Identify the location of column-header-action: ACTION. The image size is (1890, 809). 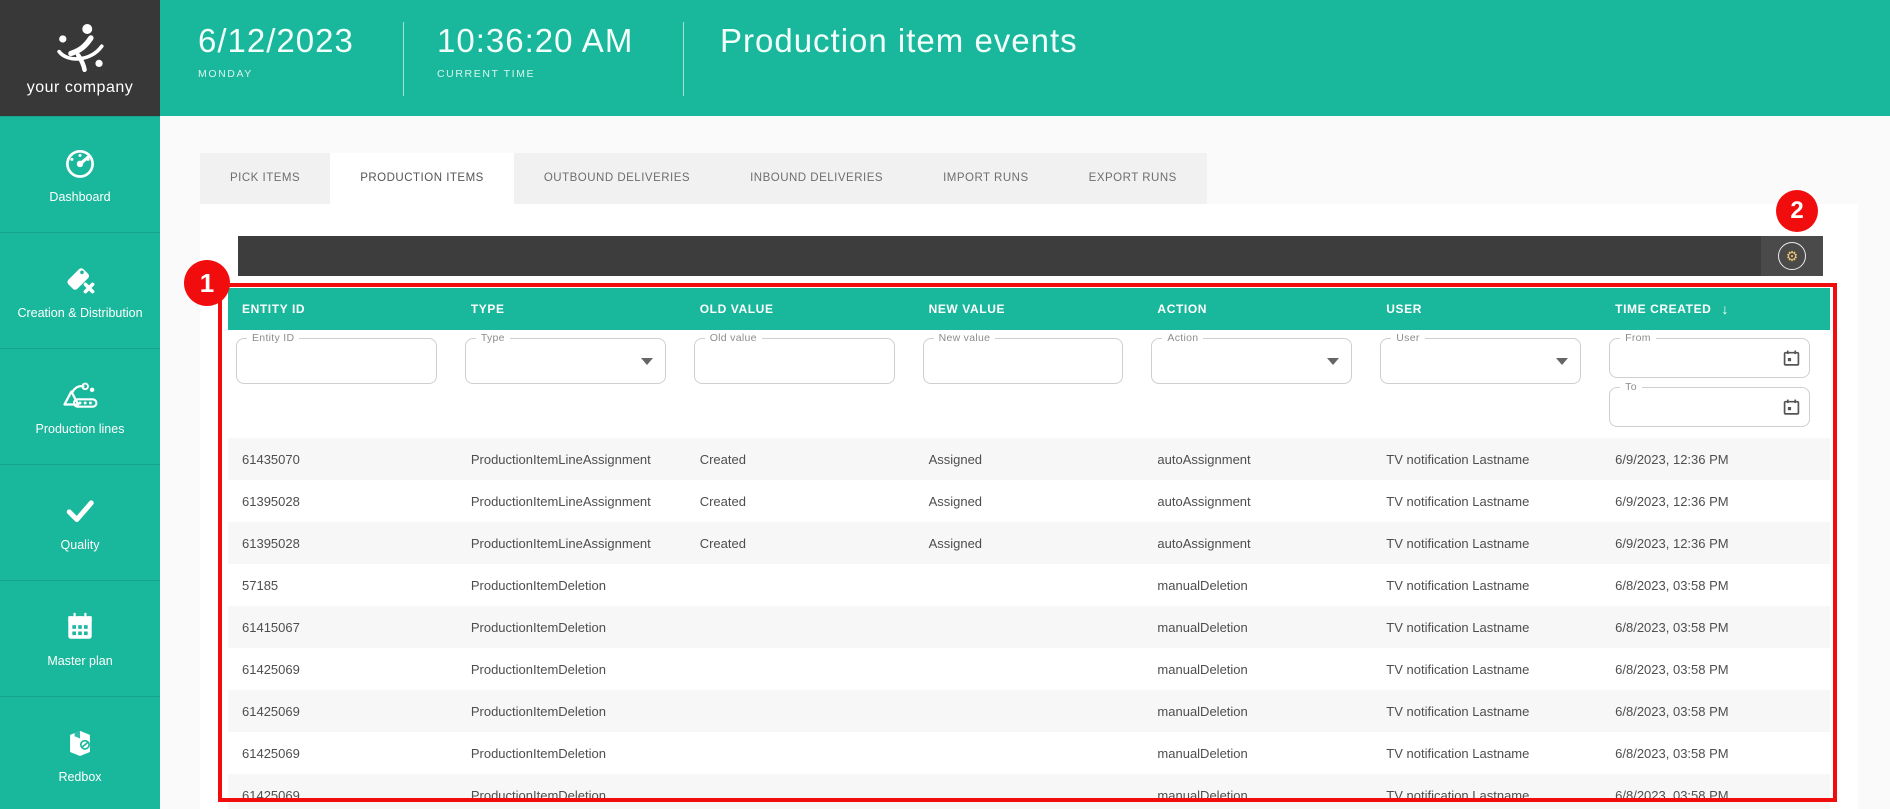
(1257, 309).